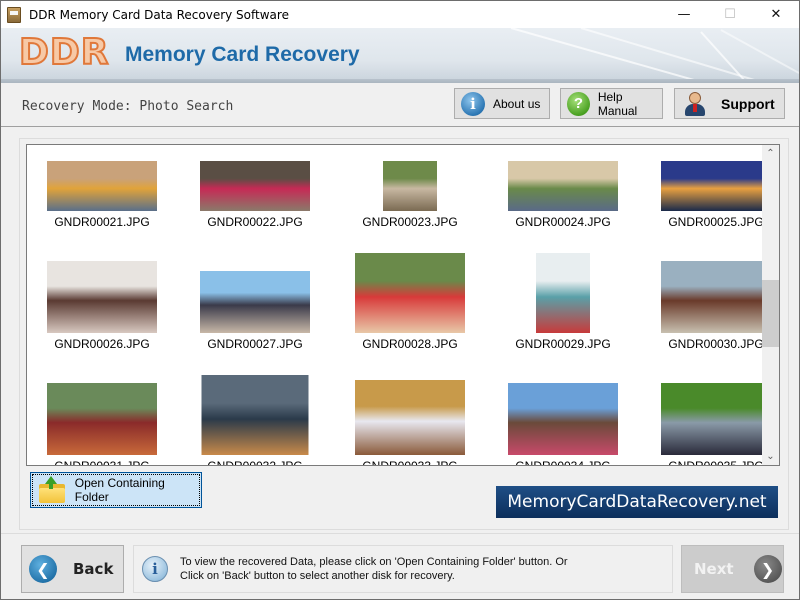 The image size is (800, 600). Describe the element at coordinates (43, 569) in the screenshot. I see `back-arrow-icon: ❮` at that location.